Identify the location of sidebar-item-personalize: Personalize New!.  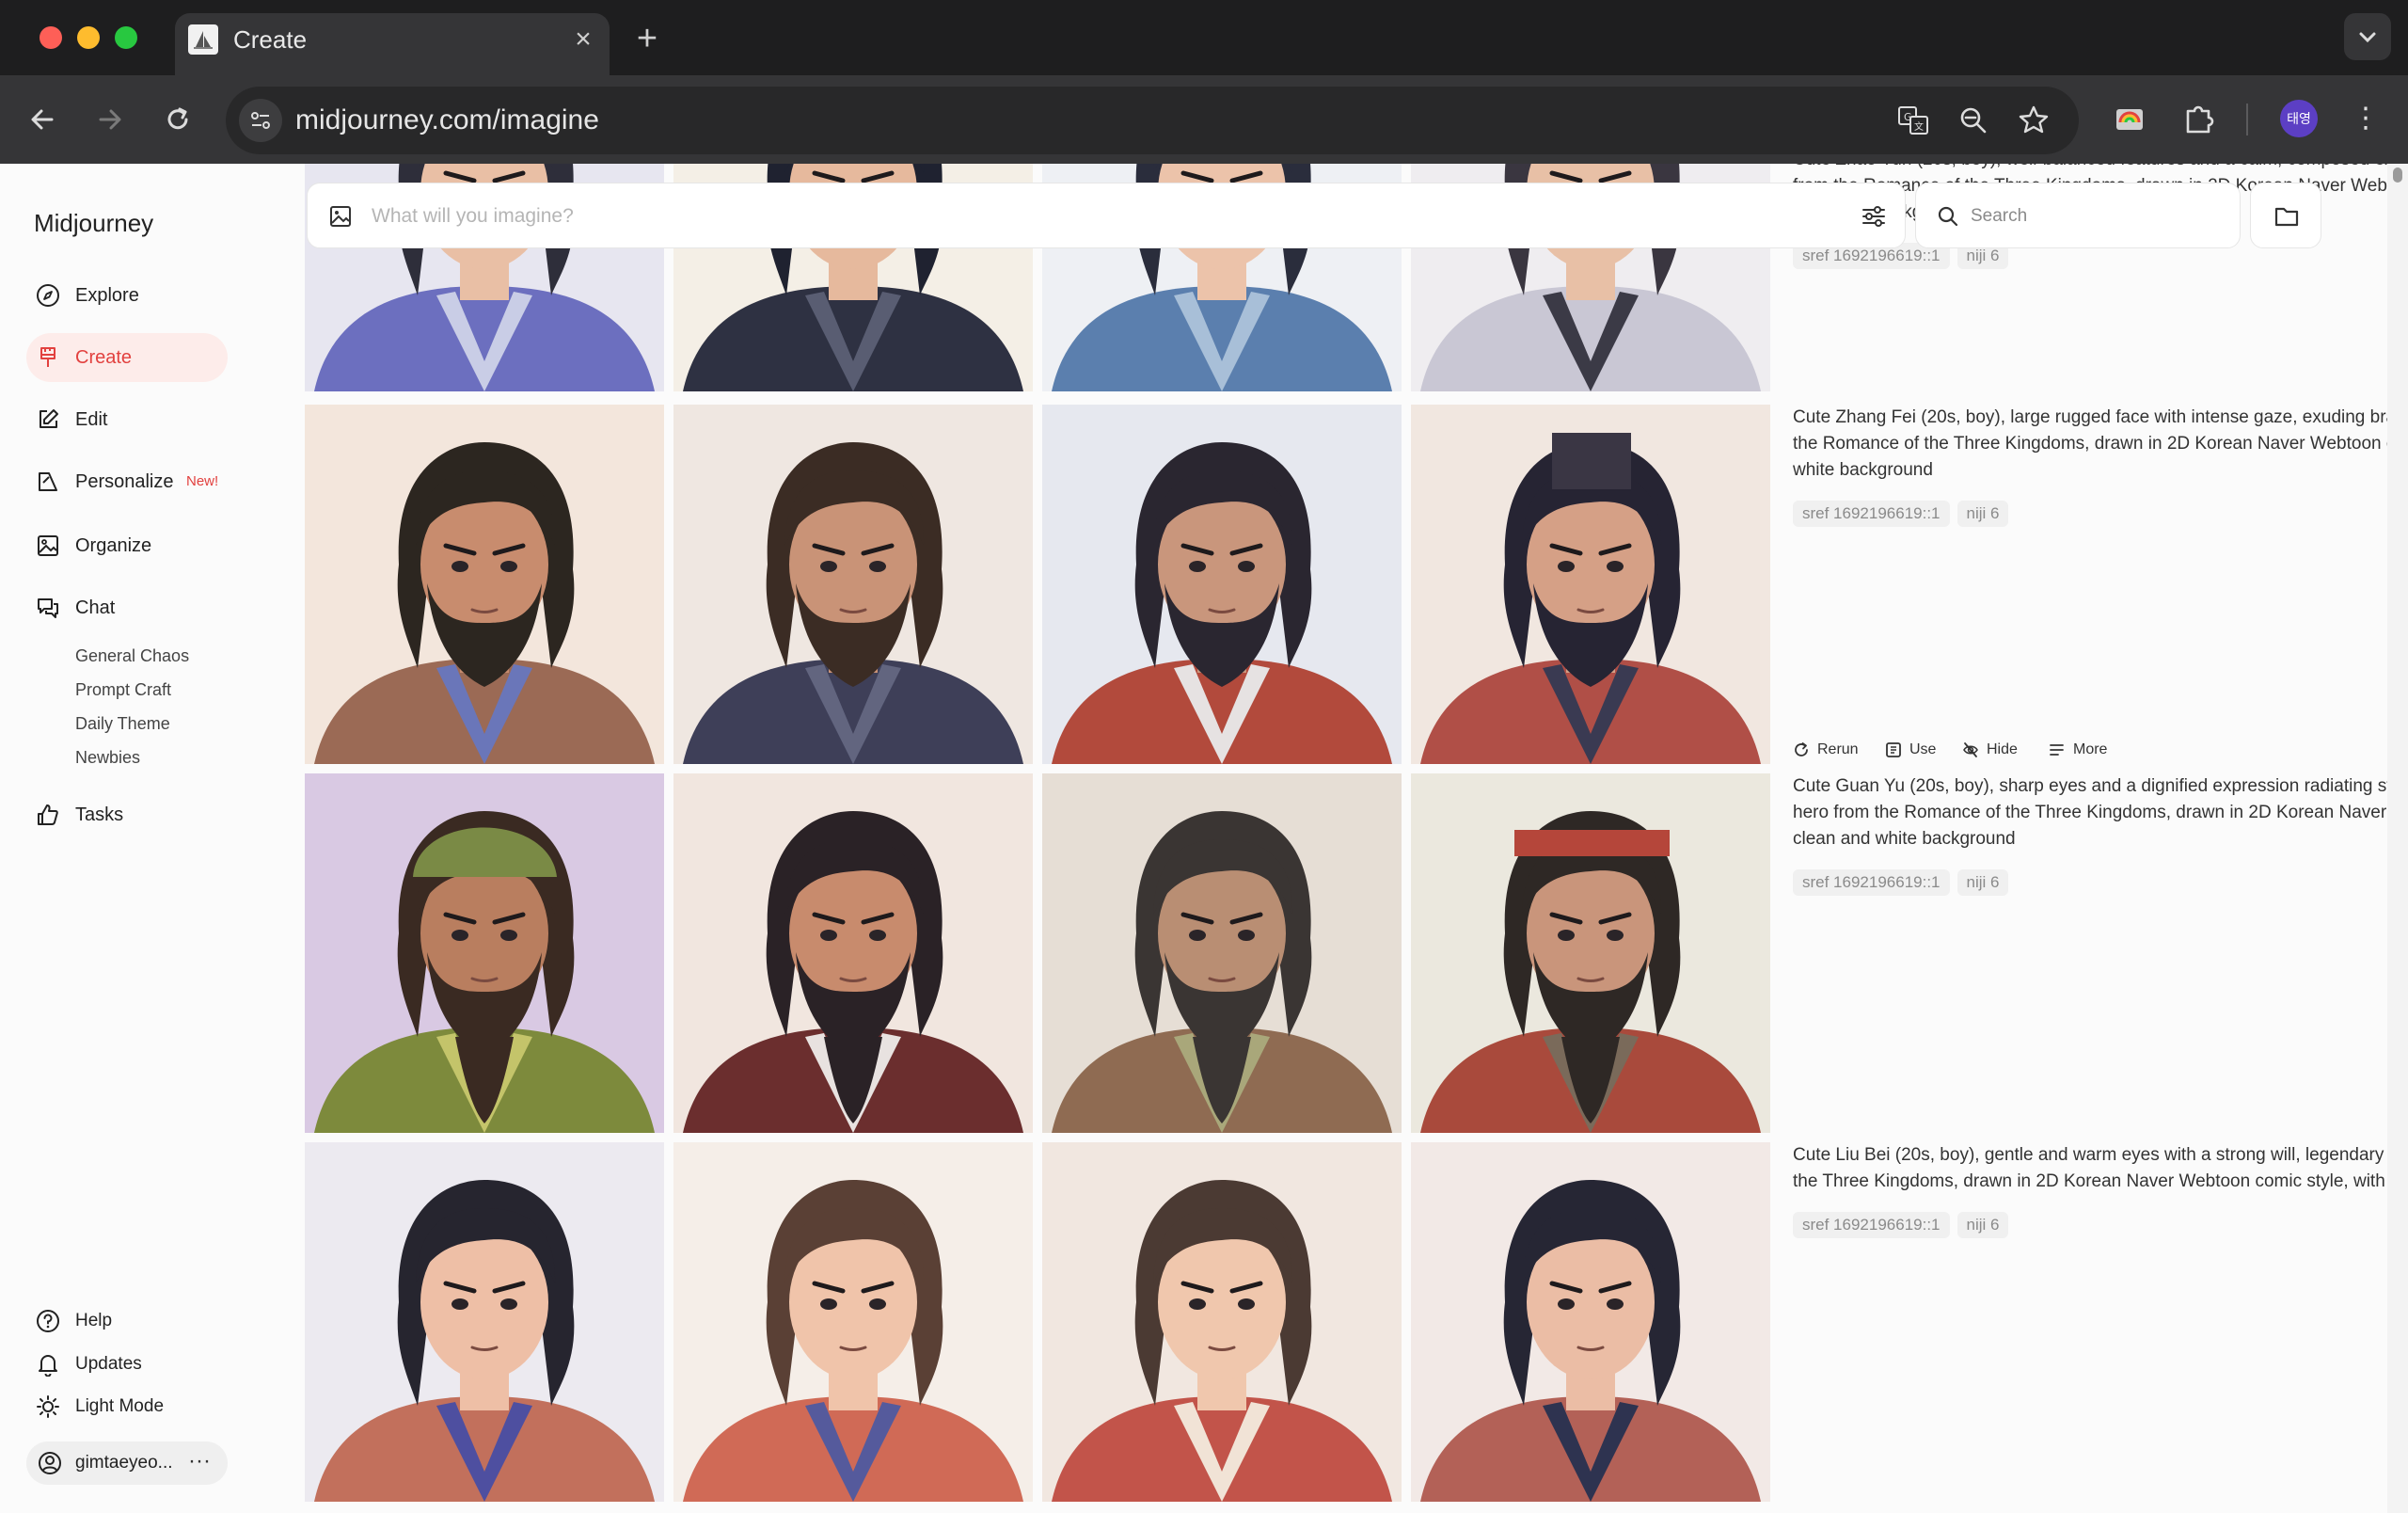
(127, 481).